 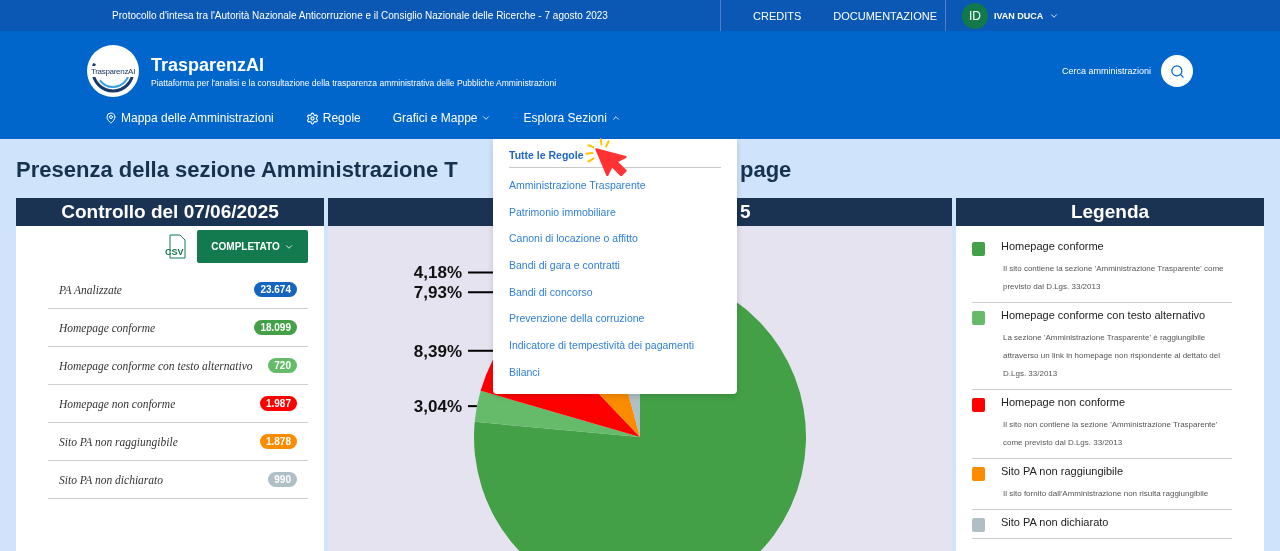 What do you see at coordinates (745, 212) in the screenshot?
I see `panel-title: 5` at bounding box center [745, 212].